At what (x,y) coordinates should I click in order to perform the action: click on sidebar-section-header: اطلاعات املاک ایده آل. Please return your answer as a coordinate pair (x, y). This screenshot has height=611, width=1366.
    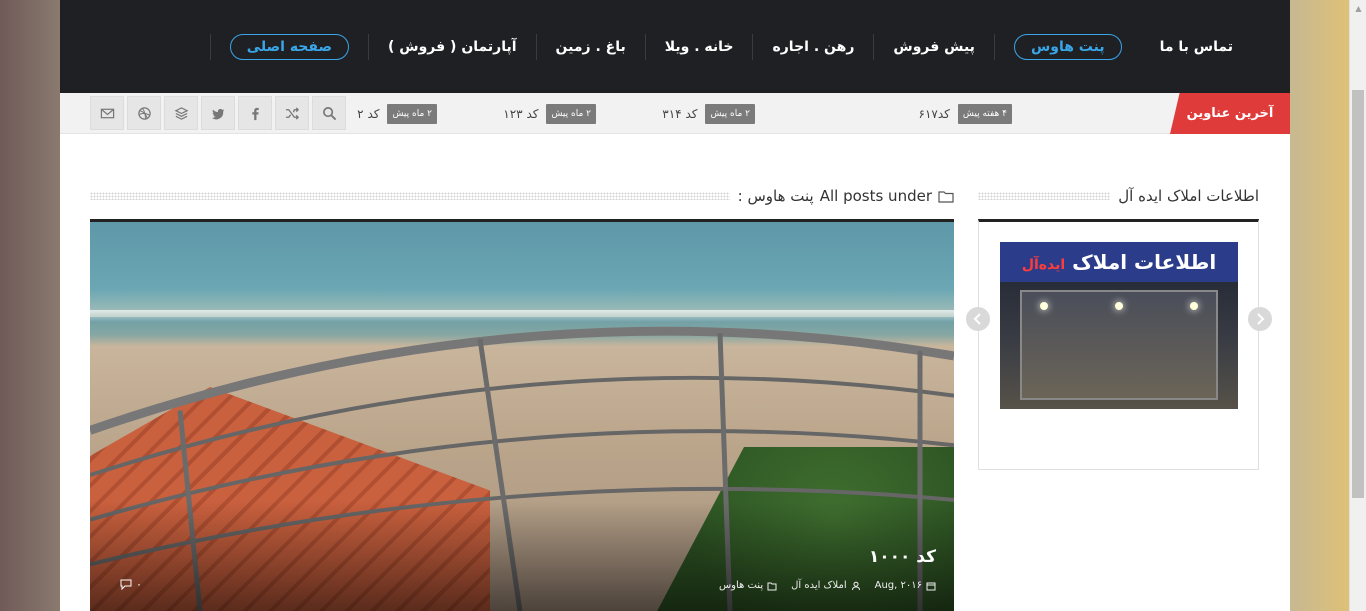
    Looking at the image, I should click on (1118, 196).